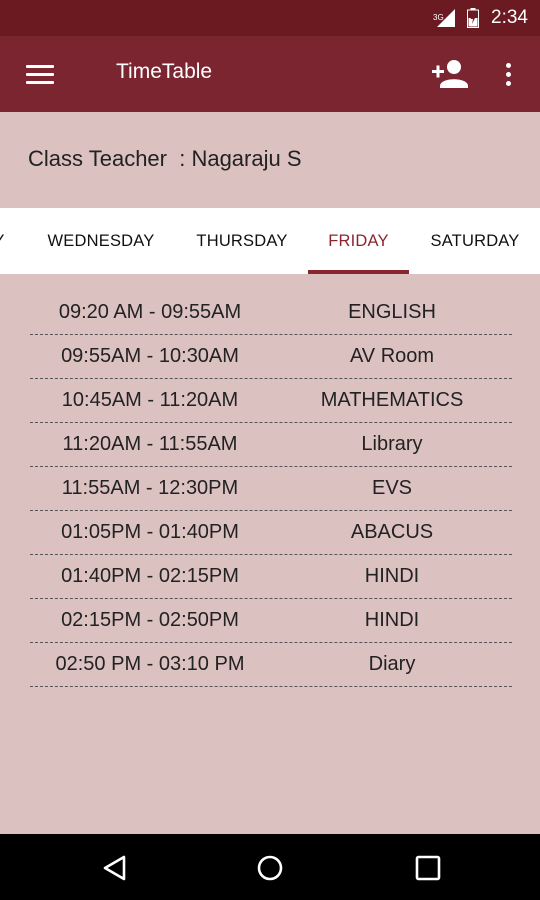 Image resolution: width=540 pixels, height=900 pixels. I want to click on hamburger-menu-icon, so click(40, 74).